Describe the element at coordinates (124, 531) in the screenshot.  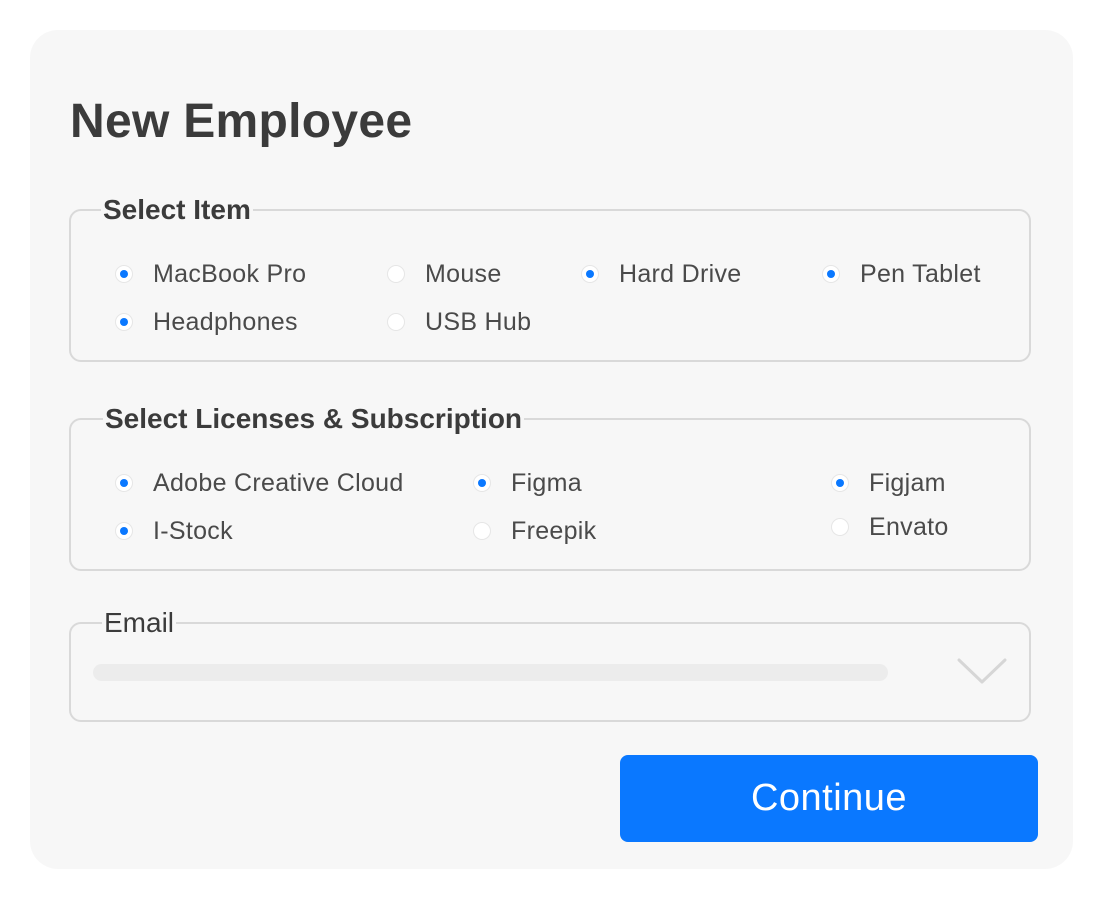
I see `i-stock-radio` at that location.